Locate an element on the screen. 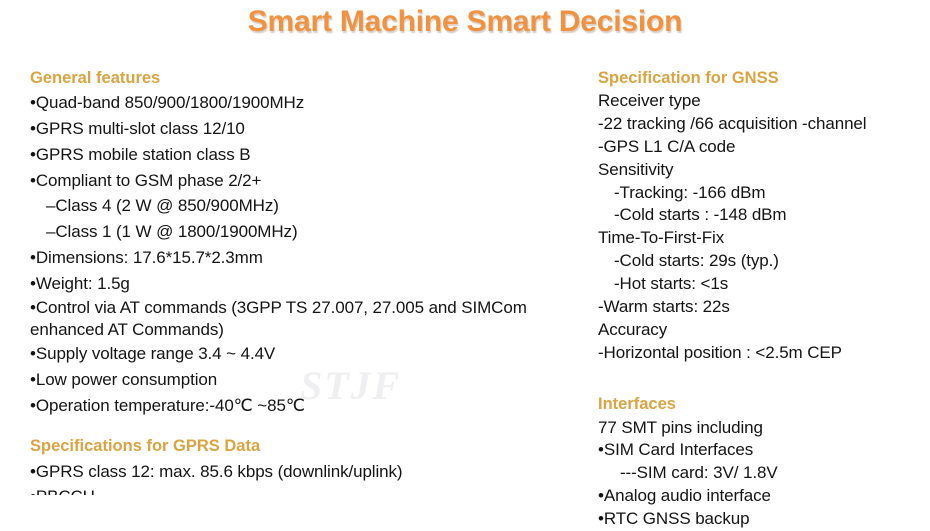 Image resolution: width=930 pixels, height=531 pixels. list-item: Time-To-First-Fix is located at coordinates (661, 238).